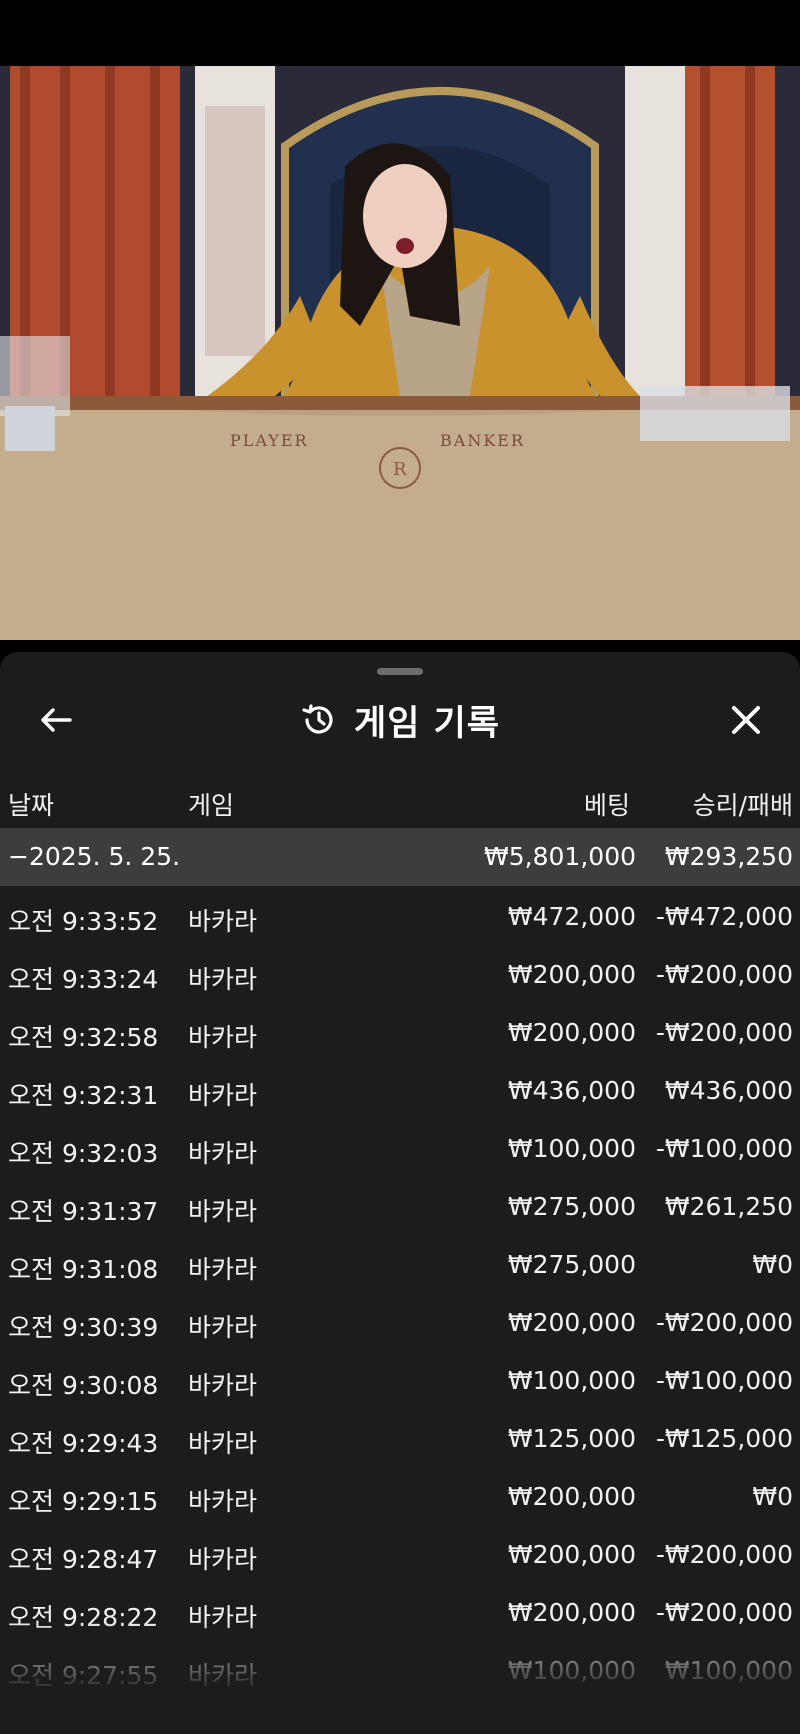  What do you see at coordinates (560, 856) in the screenshot?
I see `summary-bet-total: ₩5,801,000` at bounding box center [560, 856].